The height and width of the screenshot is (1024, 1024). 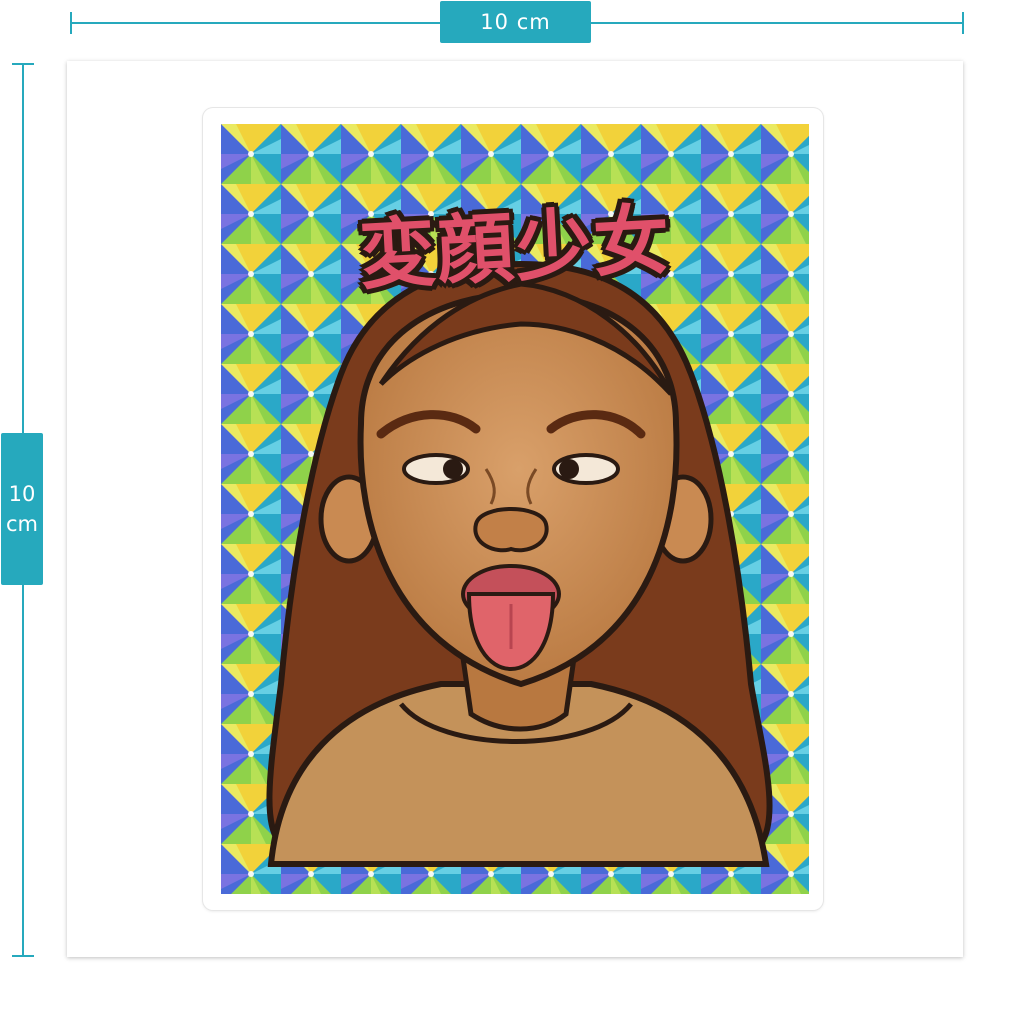 I want to click on height-dimension-unit: cm, so click(x=21, y=524).